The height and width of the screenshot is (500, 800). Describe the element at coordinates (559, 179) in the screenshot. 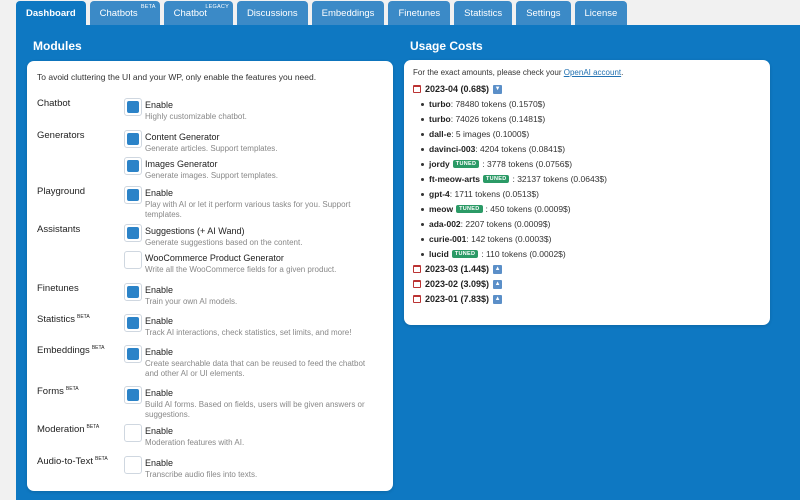

I see `usage-detail: : 32137 tokens (0.0643$)` at that location.